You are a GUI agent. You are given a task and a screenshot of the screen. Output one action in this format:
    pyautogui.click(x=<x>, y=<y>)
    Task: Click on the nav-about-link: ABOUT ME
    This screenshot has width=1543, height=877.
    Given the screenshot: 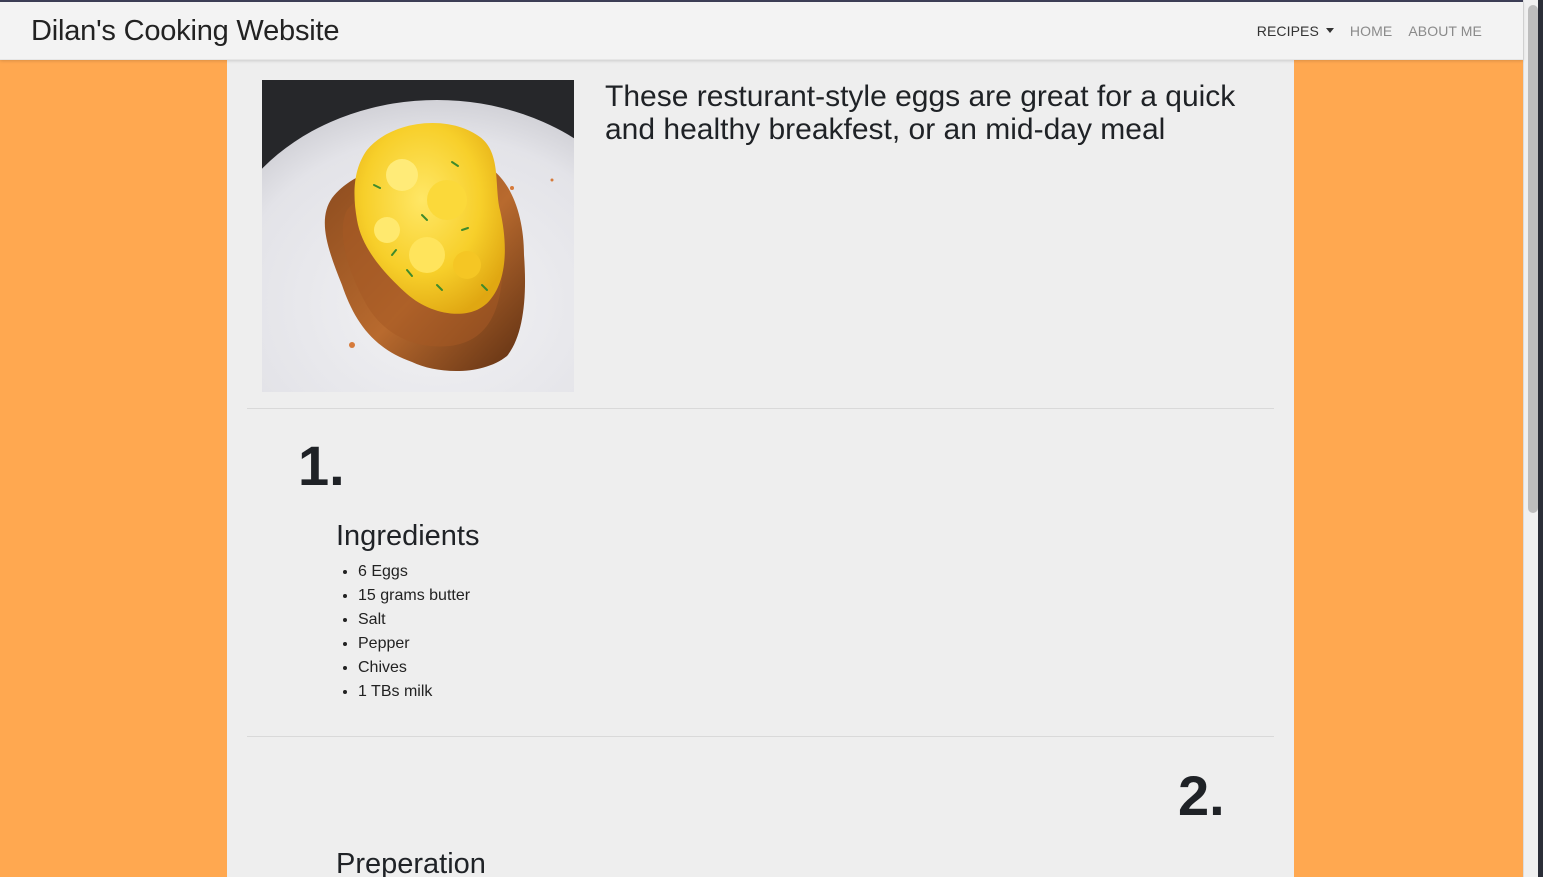 What is the action you would take?
    pyautogui.click(x=1445, y=31)
    